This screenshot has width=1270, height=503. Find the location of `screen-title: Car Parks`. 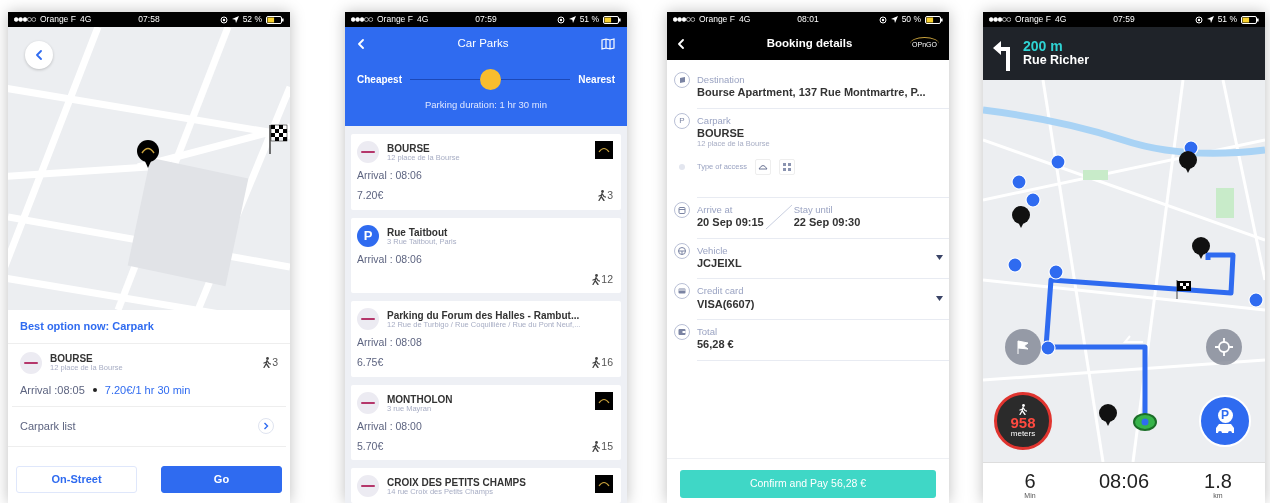

screen-title: Car Parks is located at coordinates (483, 43).